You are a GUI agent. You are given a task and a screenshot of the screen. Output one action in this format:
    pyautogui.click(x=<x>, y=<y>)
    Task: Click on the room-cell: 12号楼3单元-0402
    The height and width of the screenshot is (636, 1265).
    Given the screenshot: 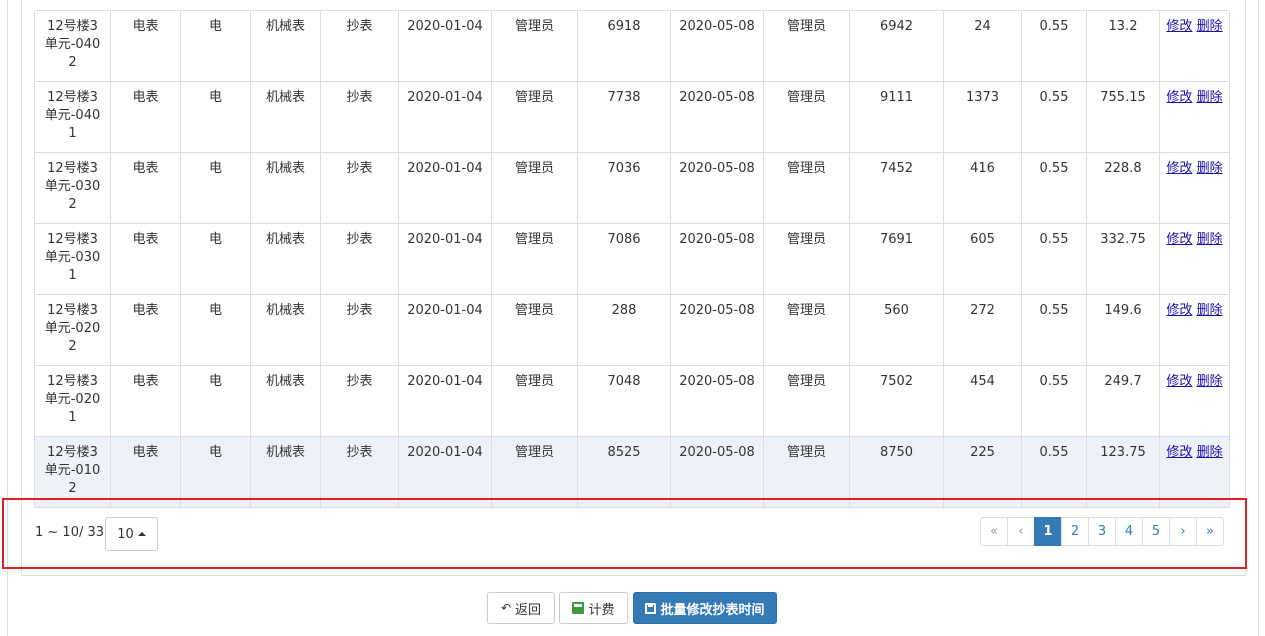 What is the action you would take?
    pyautogui.click(x=72, y=46)
    